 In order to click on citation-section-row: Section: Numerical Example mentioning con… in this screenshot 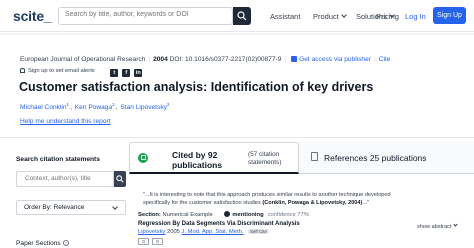, I will do `click(223, 214)`.